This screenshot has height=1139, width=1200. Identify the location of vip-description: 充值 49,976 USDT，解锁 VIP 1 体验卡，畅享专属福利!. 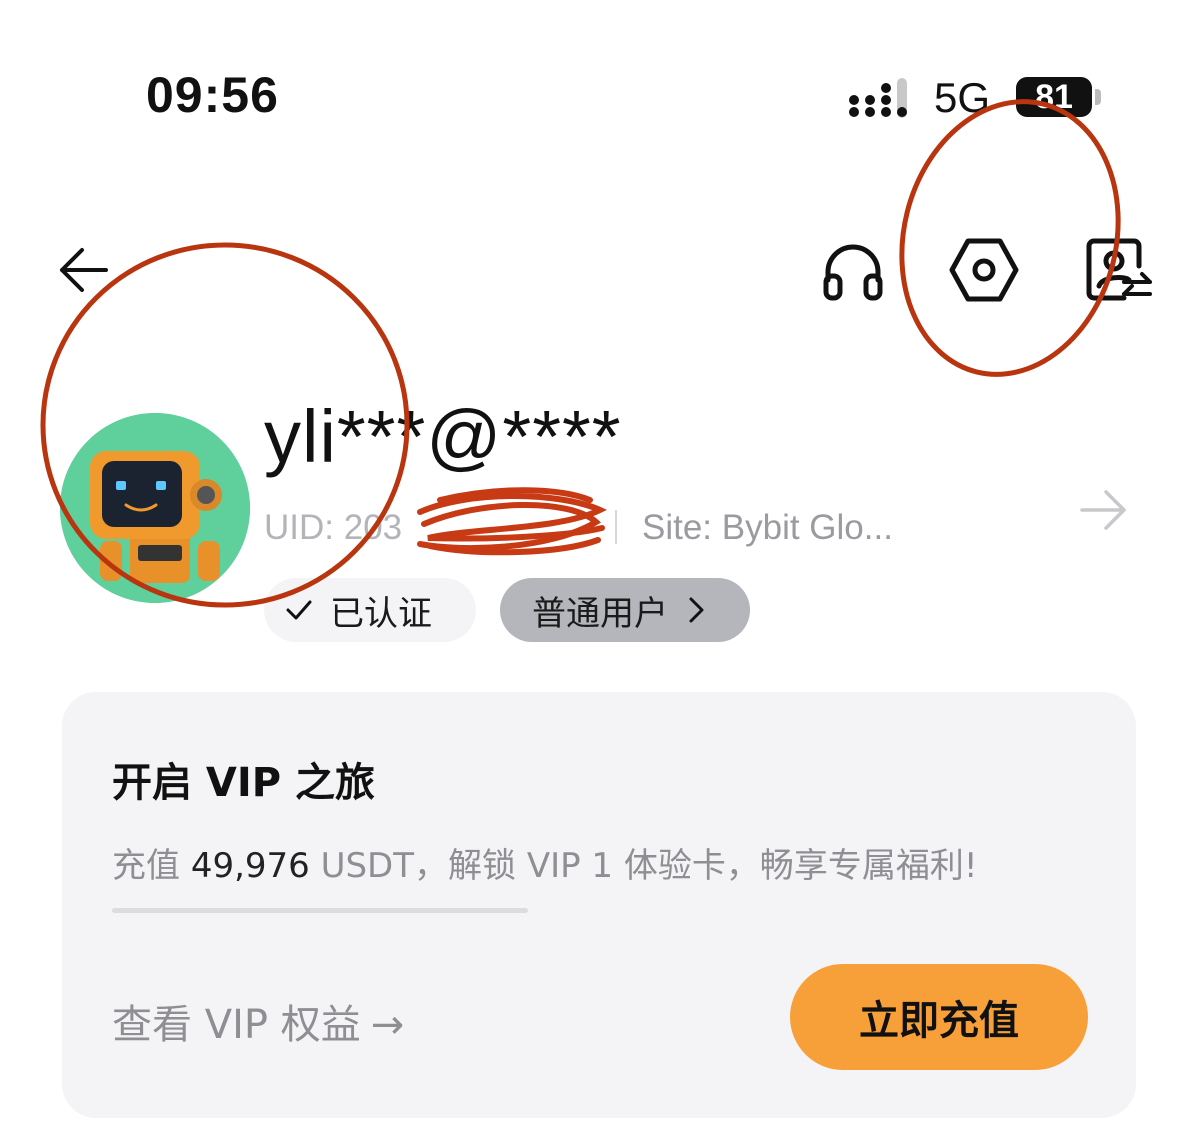
(544, 862).